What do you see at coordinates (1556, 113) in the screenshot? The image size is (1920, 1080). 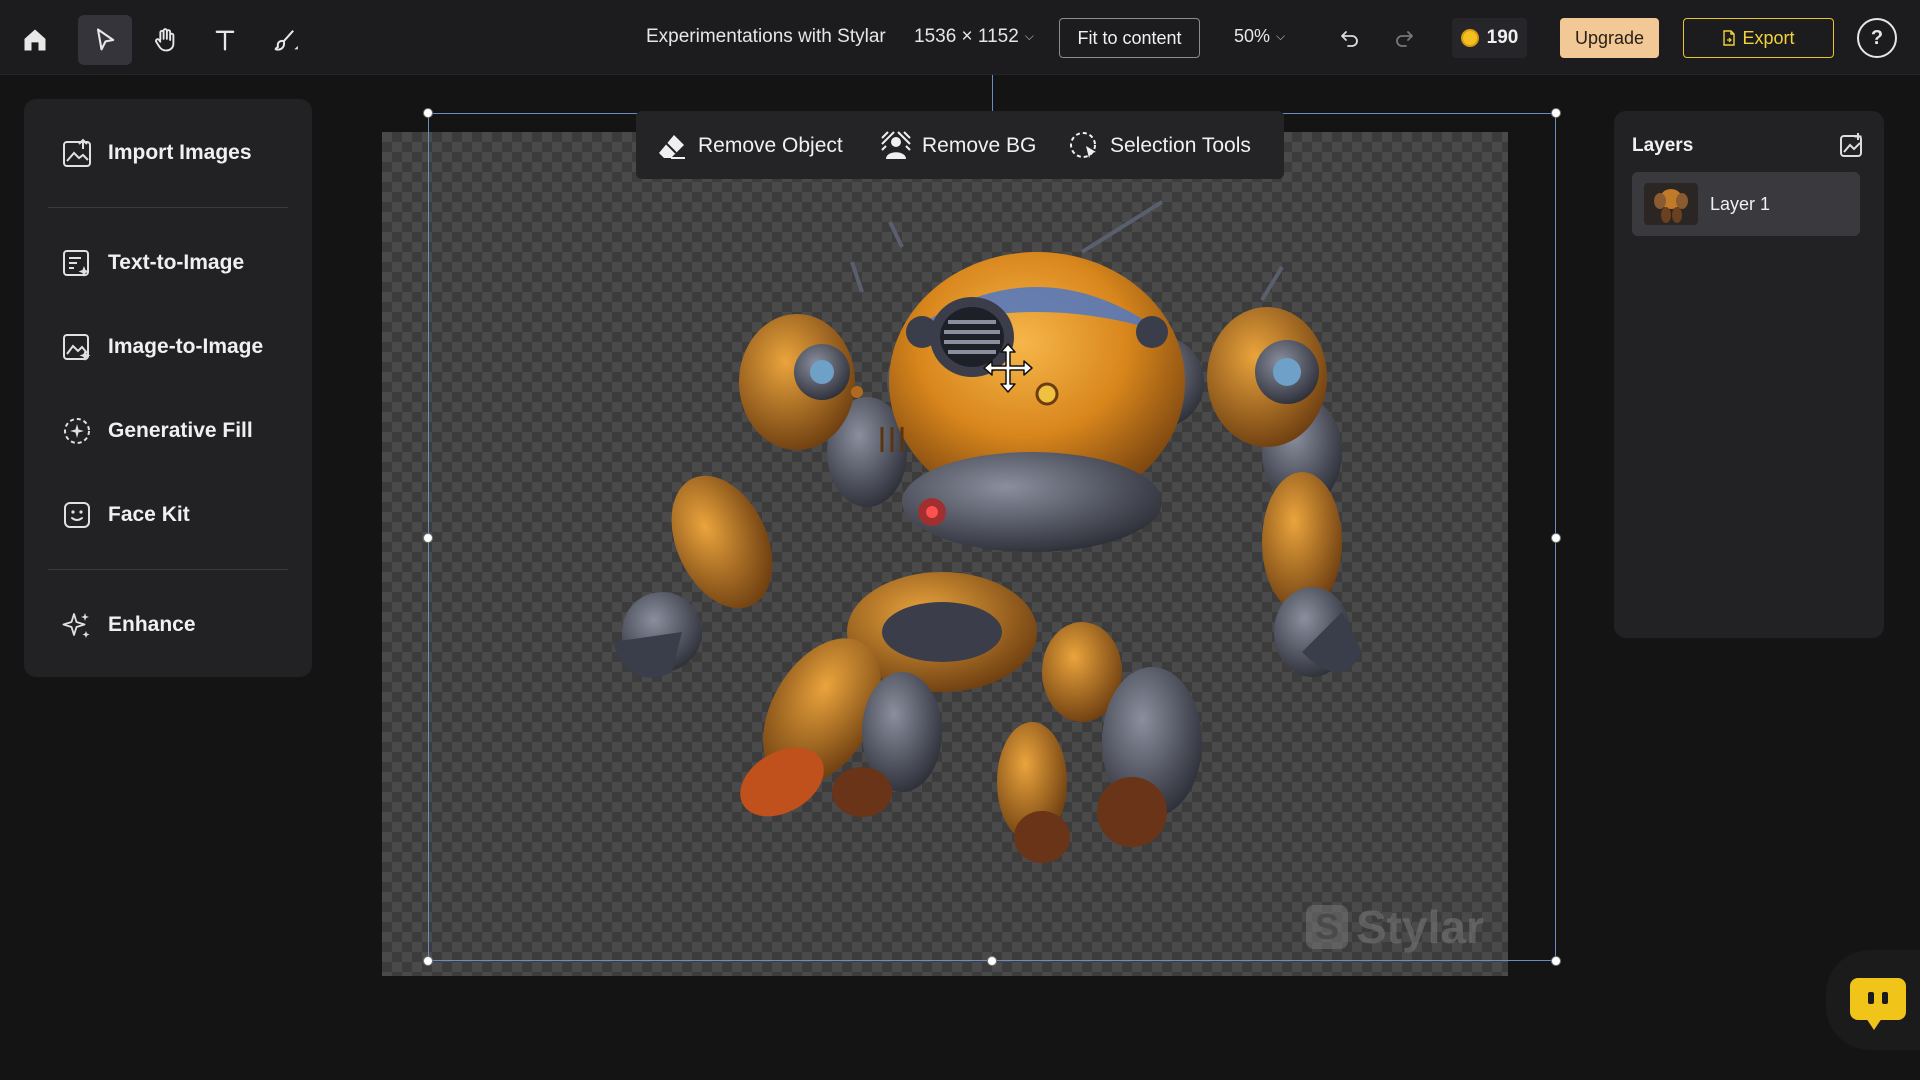 I see `resize-handle-top-right` at bounding box center [1556, 113].